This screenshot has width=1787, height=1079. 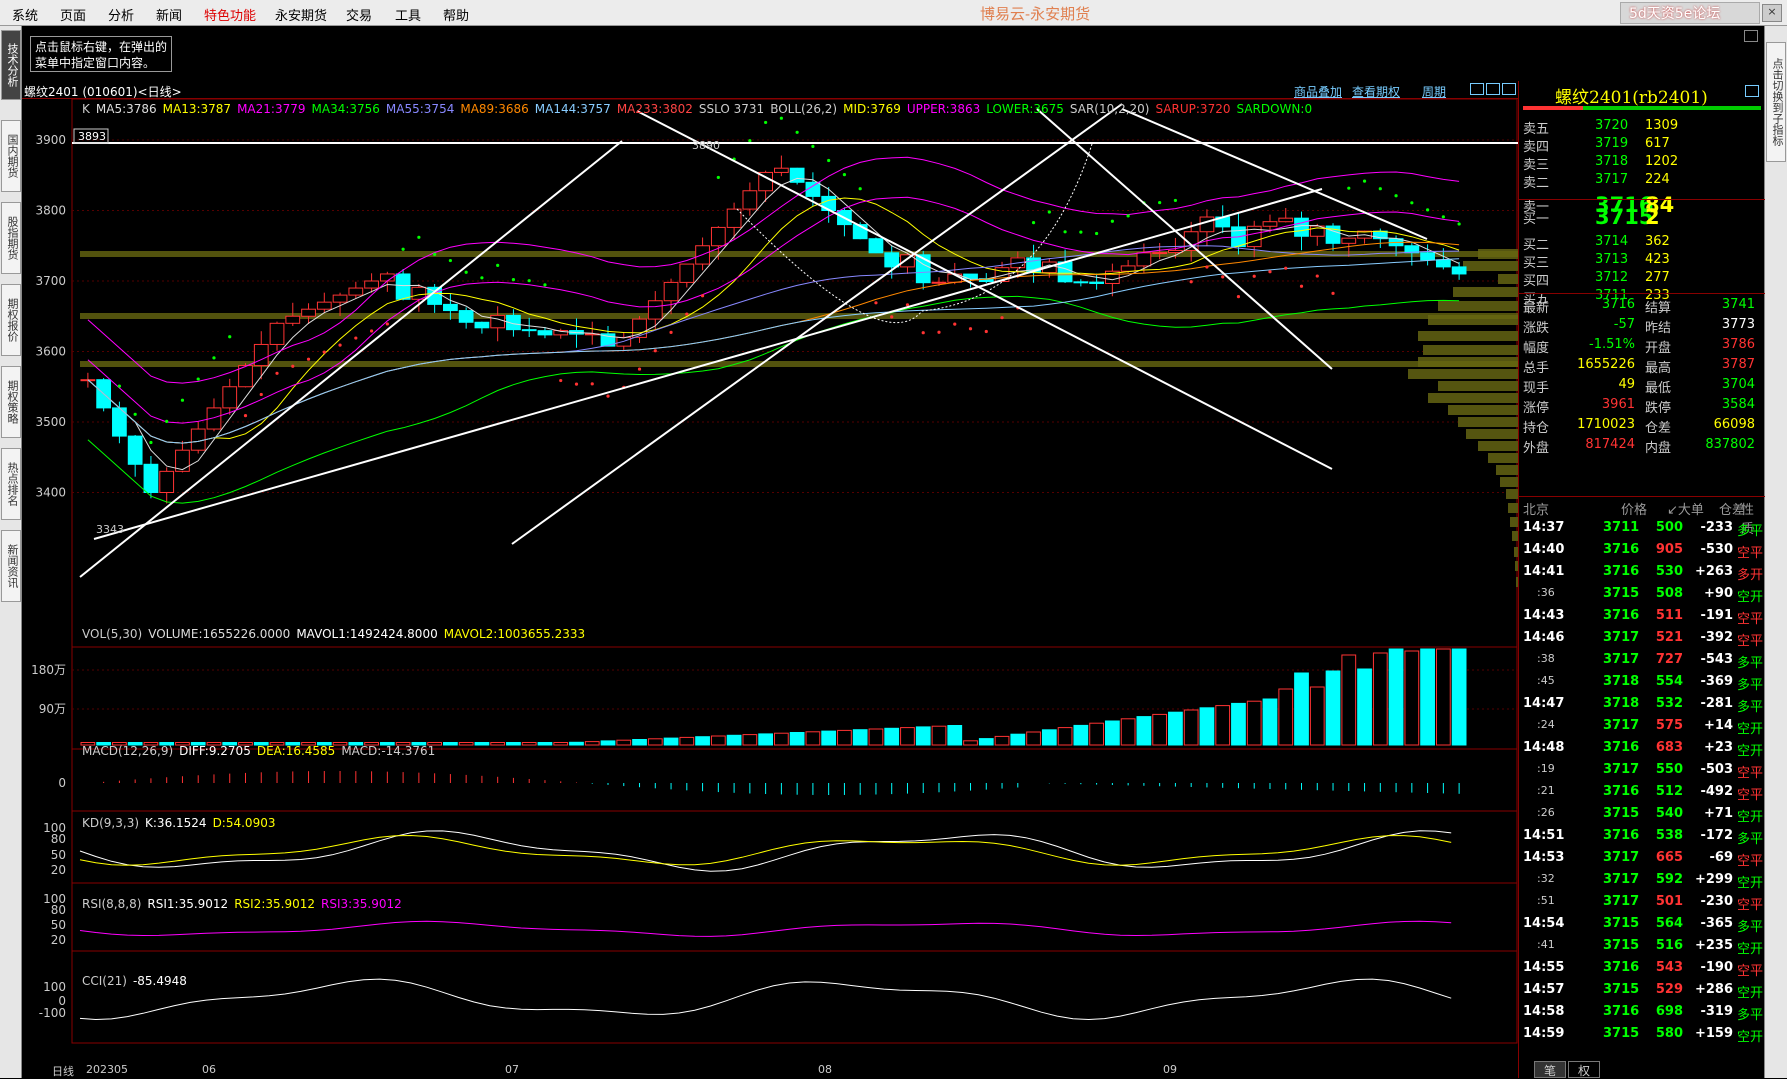 What do you see at coordinates (1716, 549) in the screenshot?
I see `tick-oi-change: -530` at bounding box center [1716, 549].